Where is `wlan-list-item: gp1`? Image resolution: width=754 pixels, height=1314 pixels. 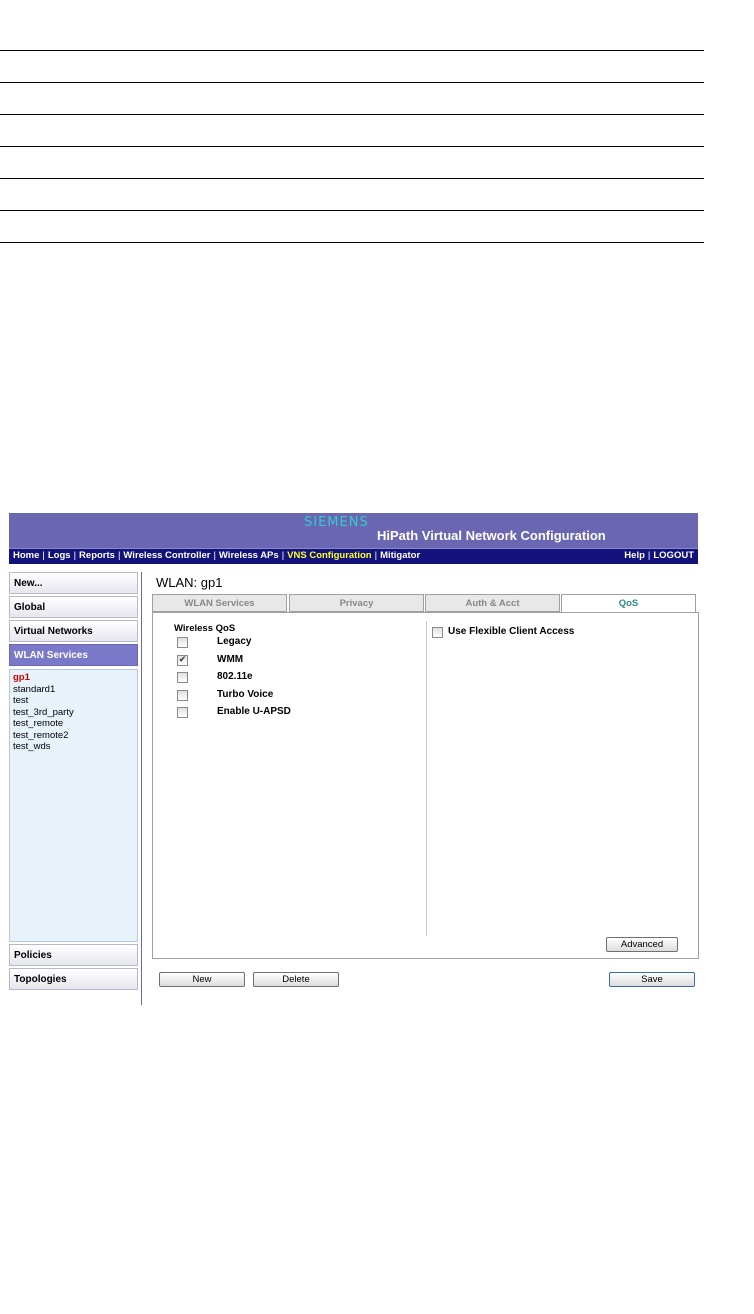
wlan-list-item: gp1 is located at coordinates (73, 678).